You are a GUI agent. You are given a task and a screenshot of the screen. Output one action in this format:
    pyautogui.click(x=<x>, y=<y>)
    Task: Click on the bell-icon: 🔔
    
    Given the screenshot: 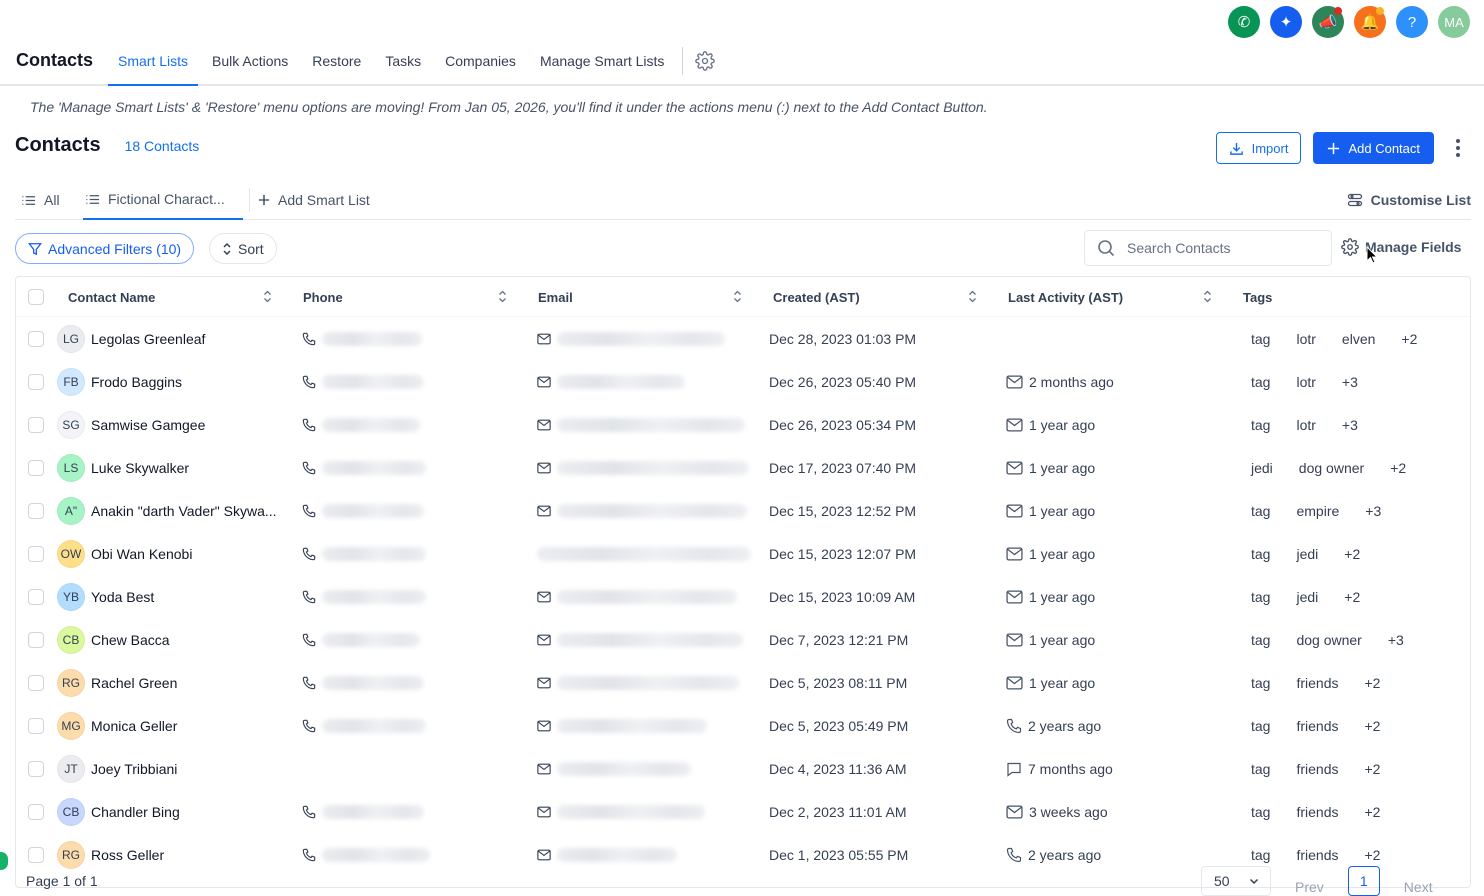 What is the action you would take?
    pyautogui.click(x=1370, y=22)
    